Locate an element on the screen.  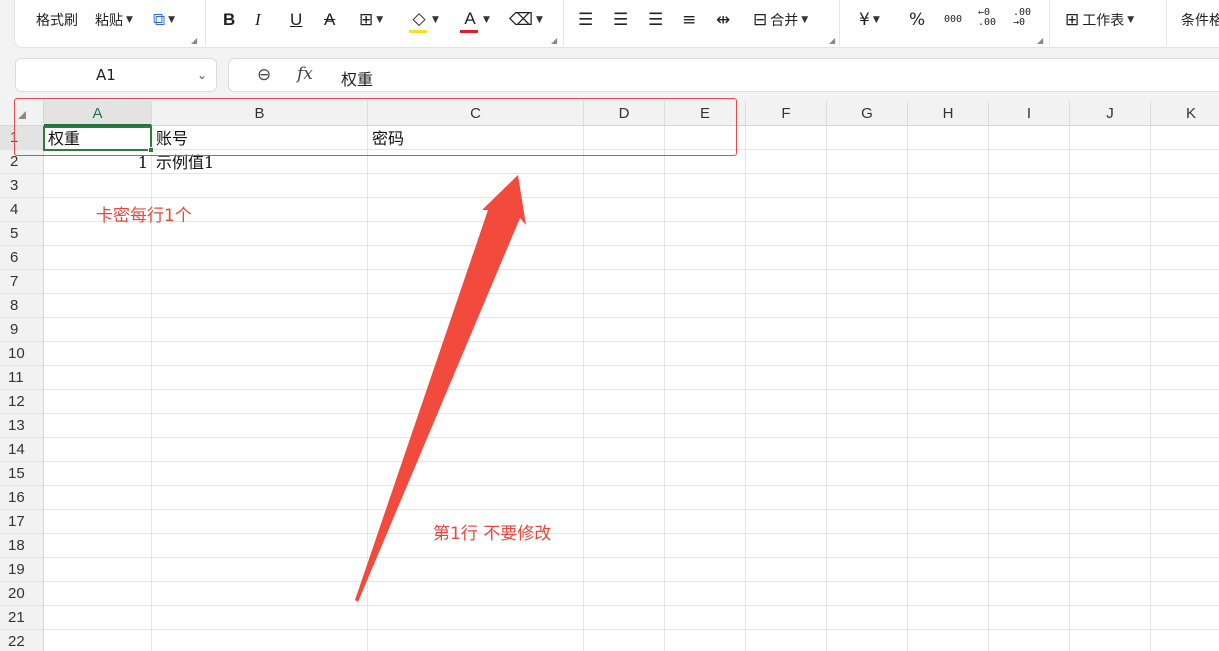
row-header: 8 is located at coordinates (22, 306).